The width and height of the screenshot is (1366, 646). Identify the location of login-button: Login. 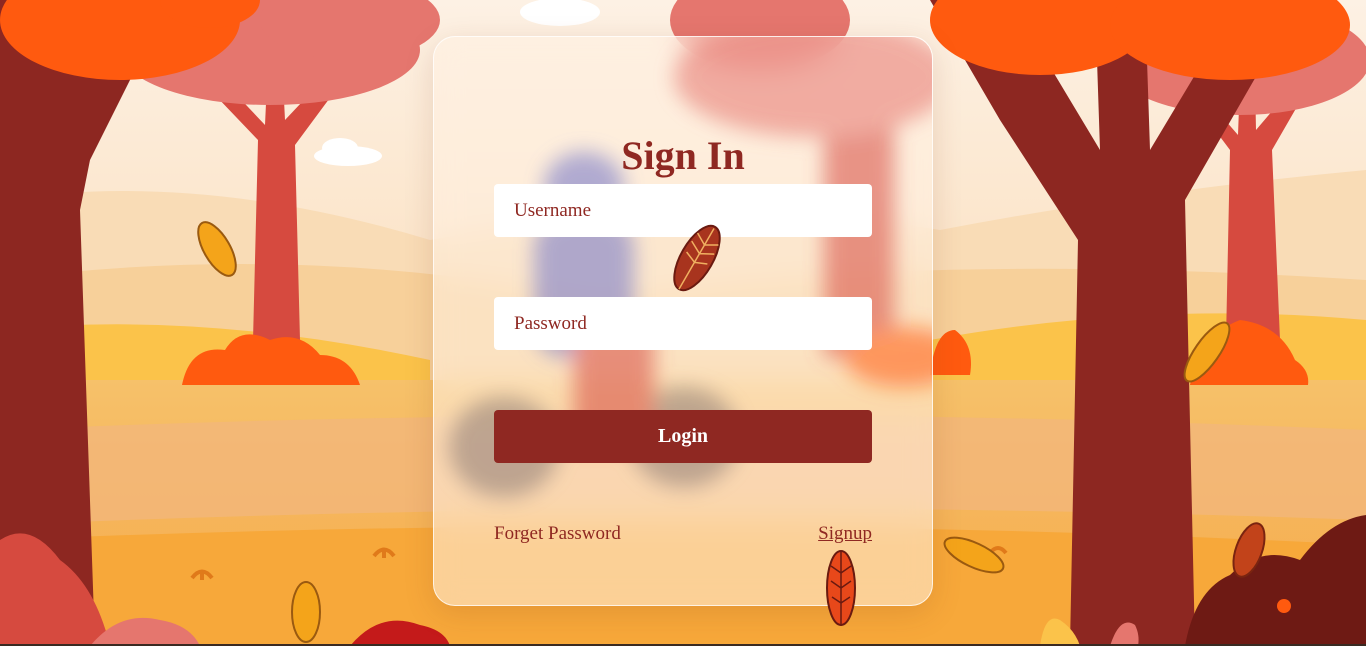
(683, 436).